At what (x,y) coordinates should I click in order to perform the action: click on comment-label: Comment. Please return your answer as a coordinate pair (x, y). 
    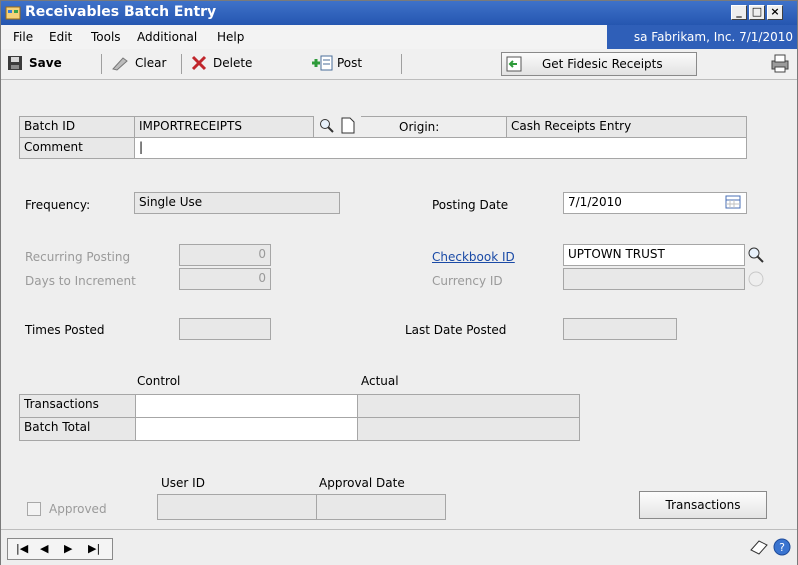
    Looking at the image, I should click on (53, 147).